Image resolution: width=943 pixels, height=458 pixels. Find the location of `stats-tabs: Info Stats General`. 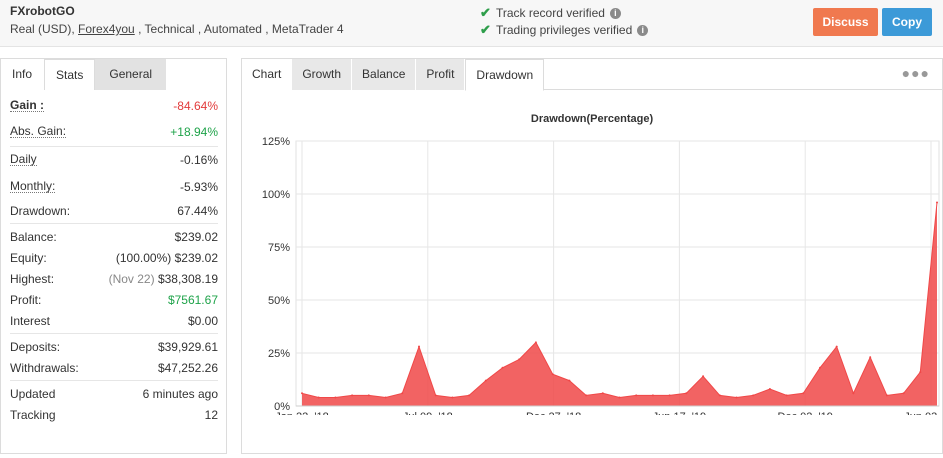

stats-tabs: Info Stats General is located at coordinates (113, 75).